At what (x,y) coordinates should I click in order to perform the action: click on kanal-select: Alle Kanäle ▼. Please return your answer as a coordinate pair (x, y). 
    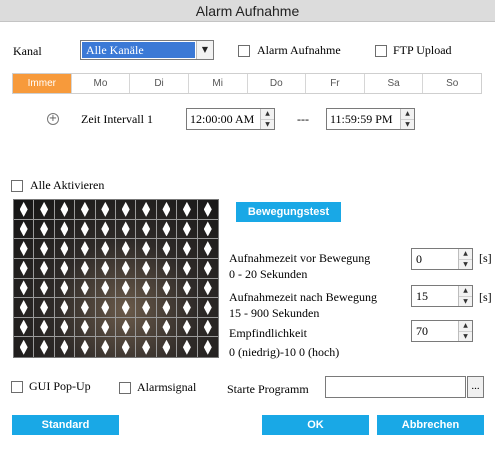
    Looking at the image, I should click on (147, 50).